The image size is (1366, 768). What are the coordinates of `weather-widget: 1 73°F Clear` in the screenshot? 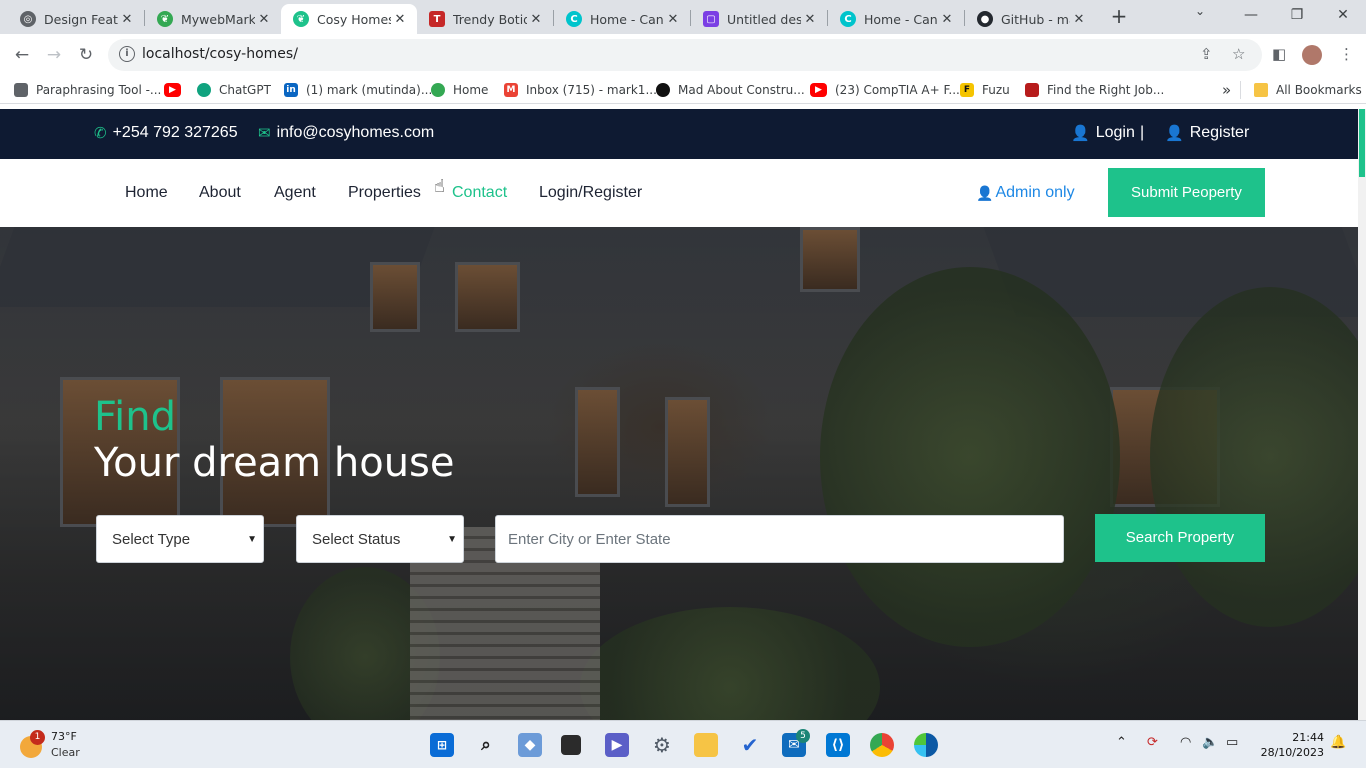 It's located at (68, 745).